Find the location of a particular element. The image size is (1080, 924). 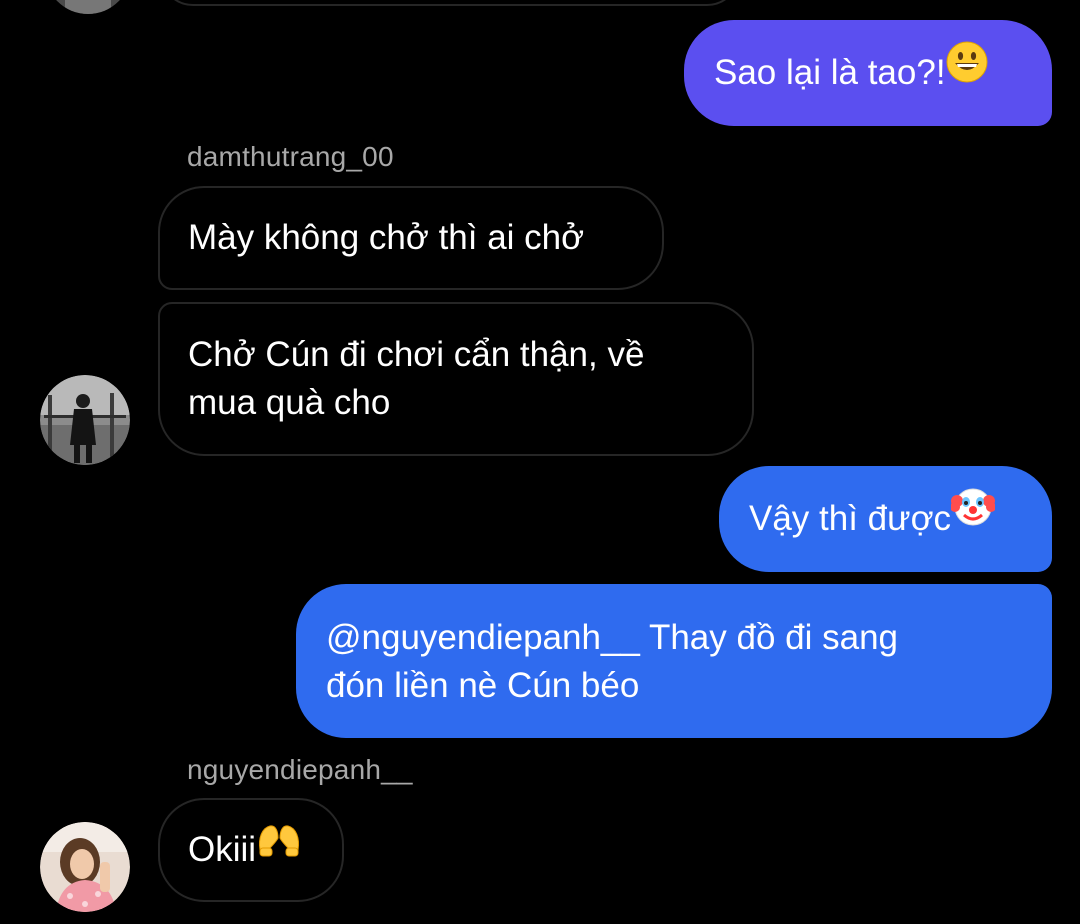

incoming-message-bubble: Mày không chở thì ai chở is located at coordinates (411, 238).